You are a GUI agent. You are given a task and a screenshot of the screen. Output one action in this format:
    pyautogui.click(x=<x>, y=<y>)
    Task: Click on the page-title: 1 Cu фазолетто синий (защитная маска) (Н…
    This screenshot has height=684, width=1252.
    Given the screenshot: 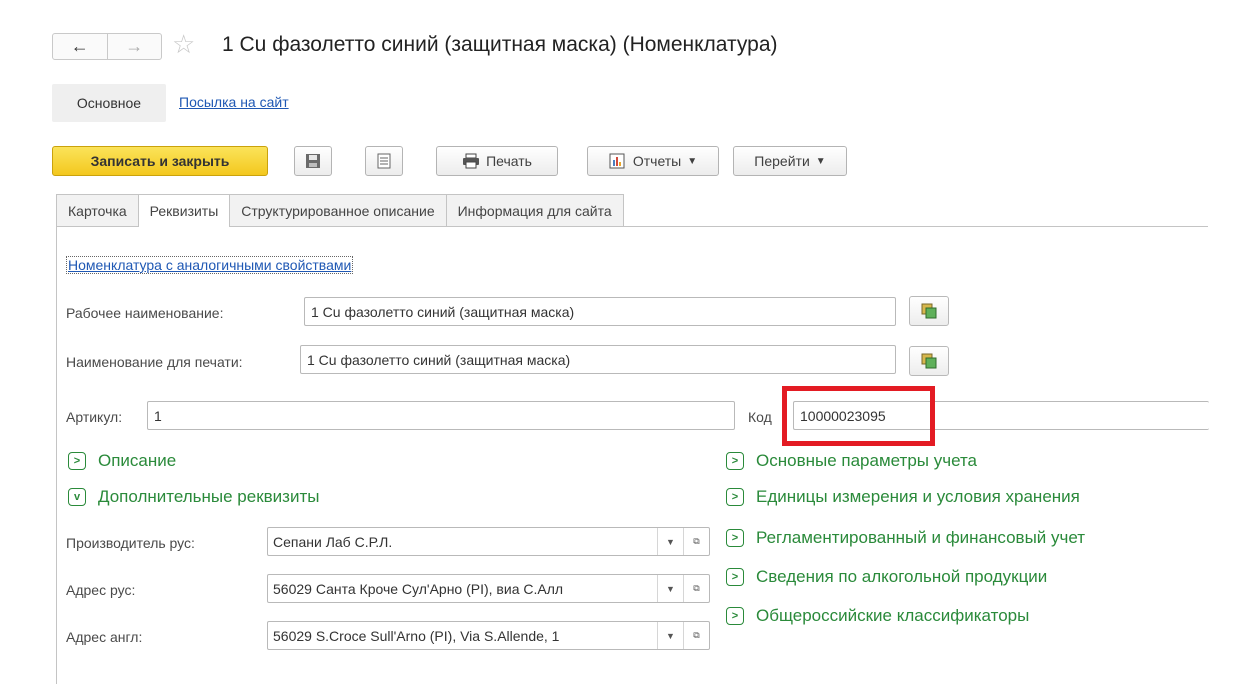 What is the action you would take?
    pyautogui.click(x=500, y=44)
    